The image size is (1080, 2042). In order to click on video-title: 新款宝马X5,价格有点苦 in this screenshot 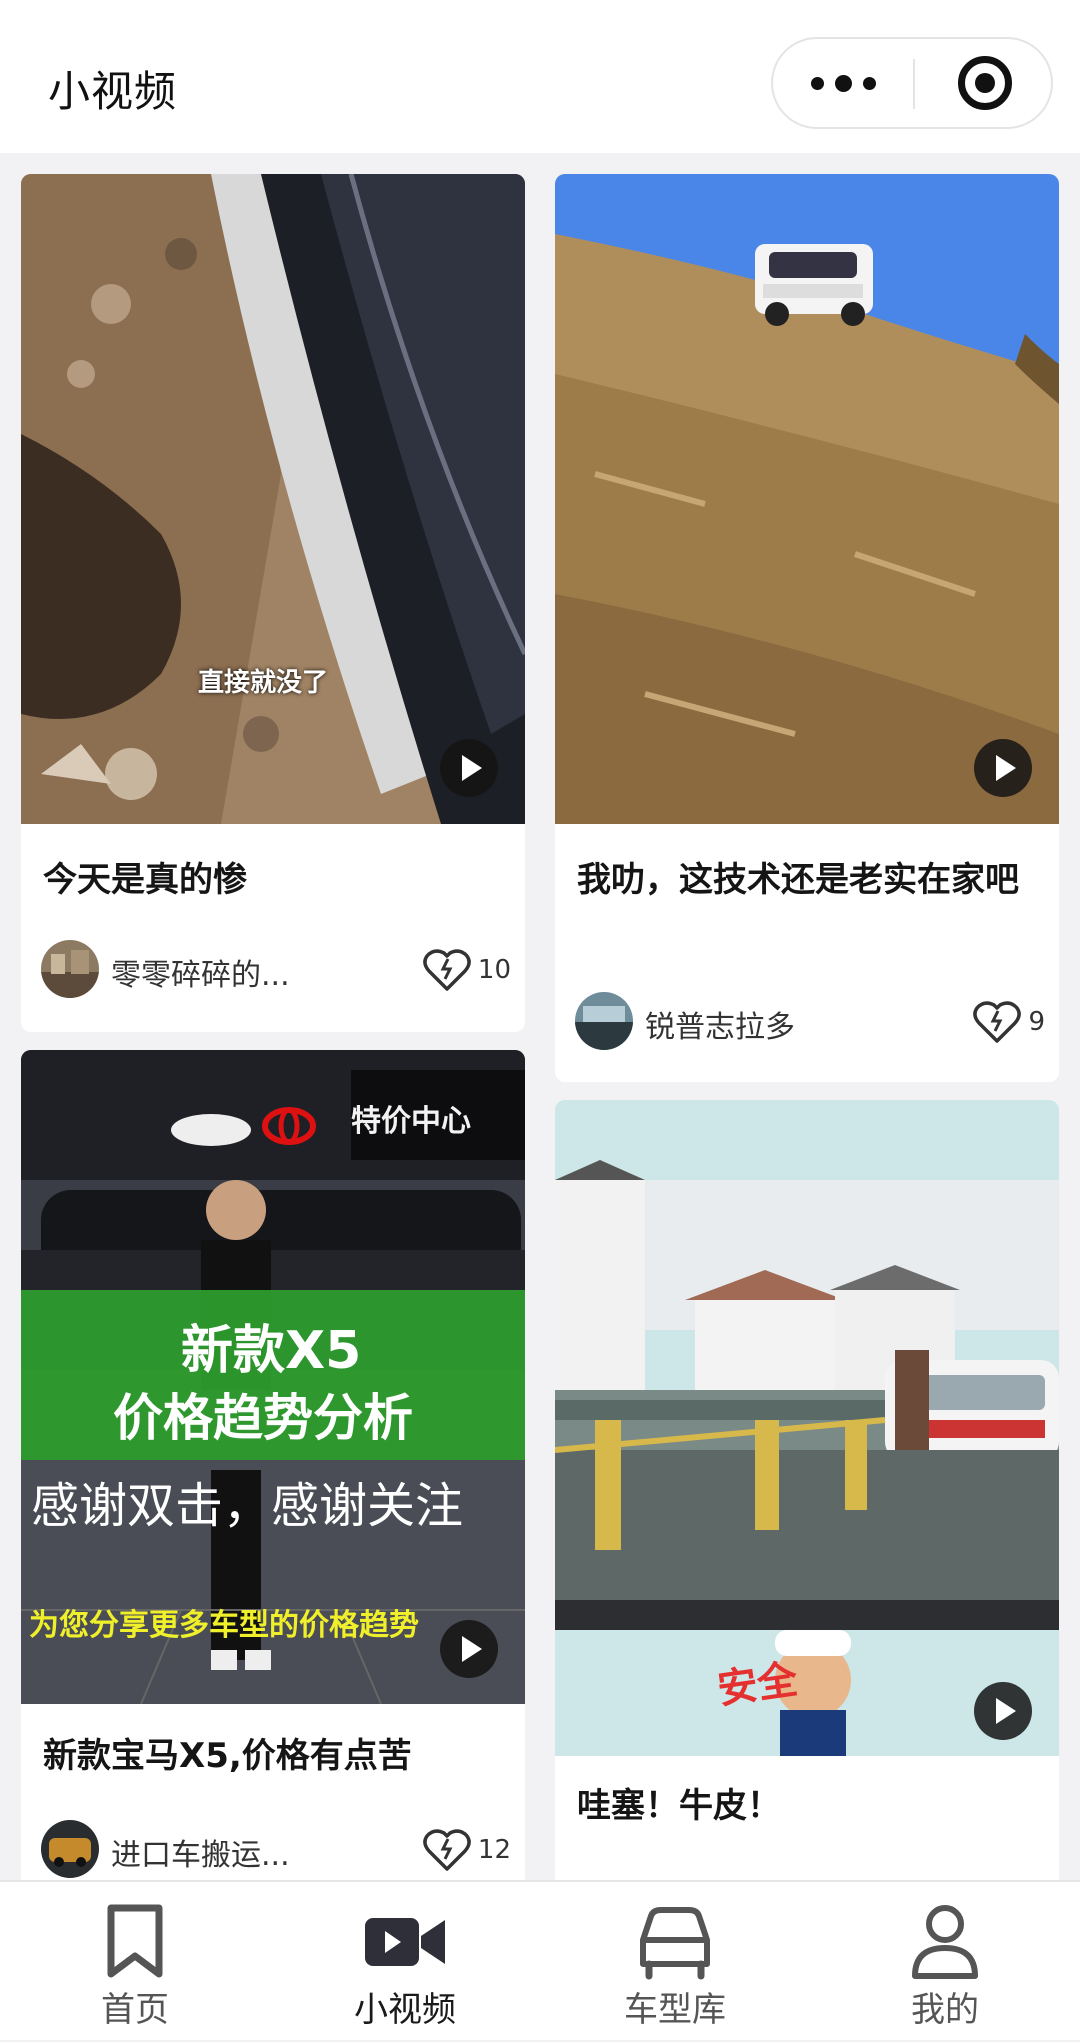, I will do `click(273, 1756)`.